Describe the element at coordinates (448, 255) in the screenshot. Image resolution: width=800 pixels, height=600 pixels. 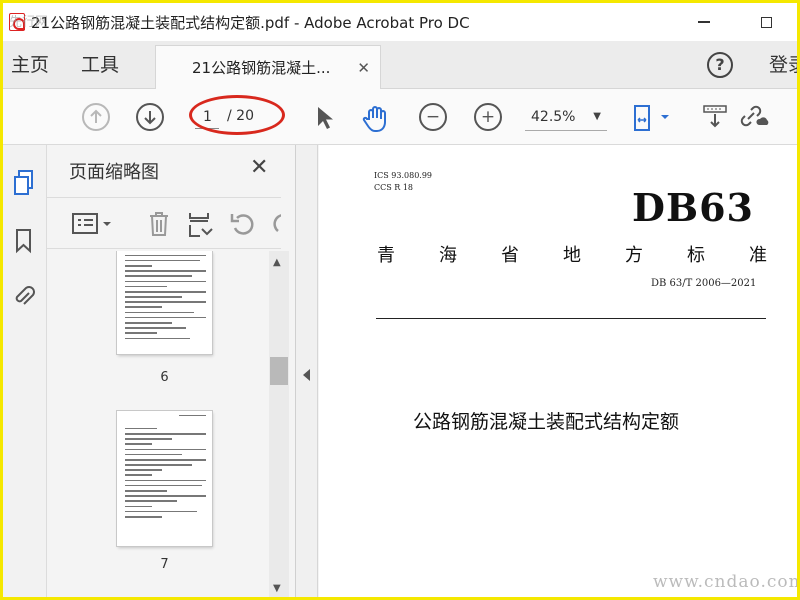
I see `category-char: 海` at that location.